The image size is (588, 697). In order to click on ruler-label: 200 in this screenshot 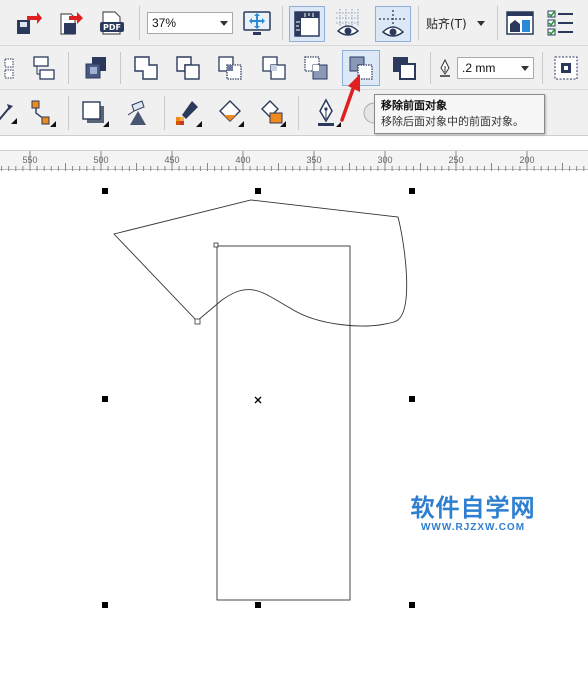, I will do `click(527, 160)`.